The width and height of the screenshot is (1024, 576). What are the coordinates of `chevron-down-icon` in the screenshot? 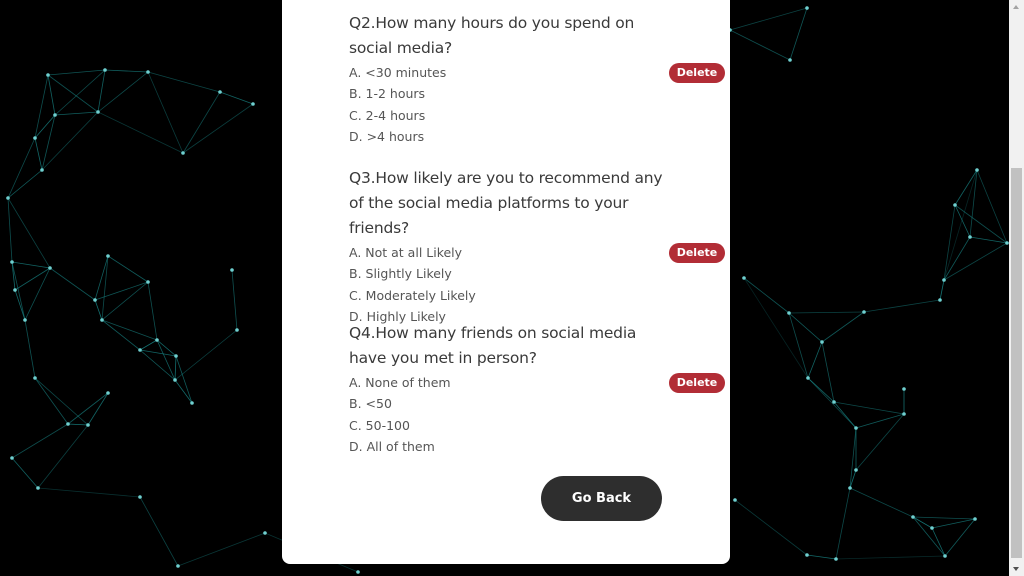 It's located at (1016, 569).